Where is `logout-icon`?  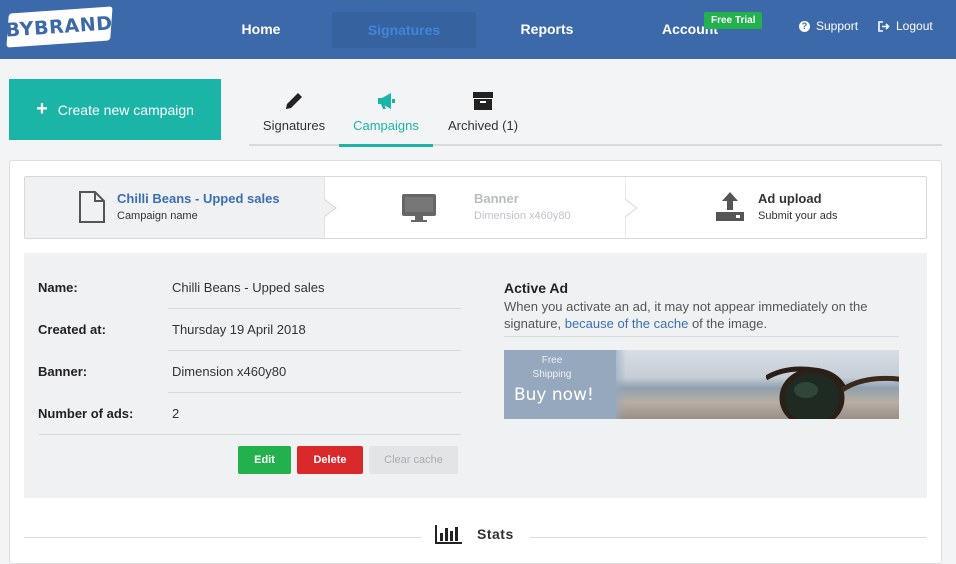 logout-icon is located at coordinates (884, 26).